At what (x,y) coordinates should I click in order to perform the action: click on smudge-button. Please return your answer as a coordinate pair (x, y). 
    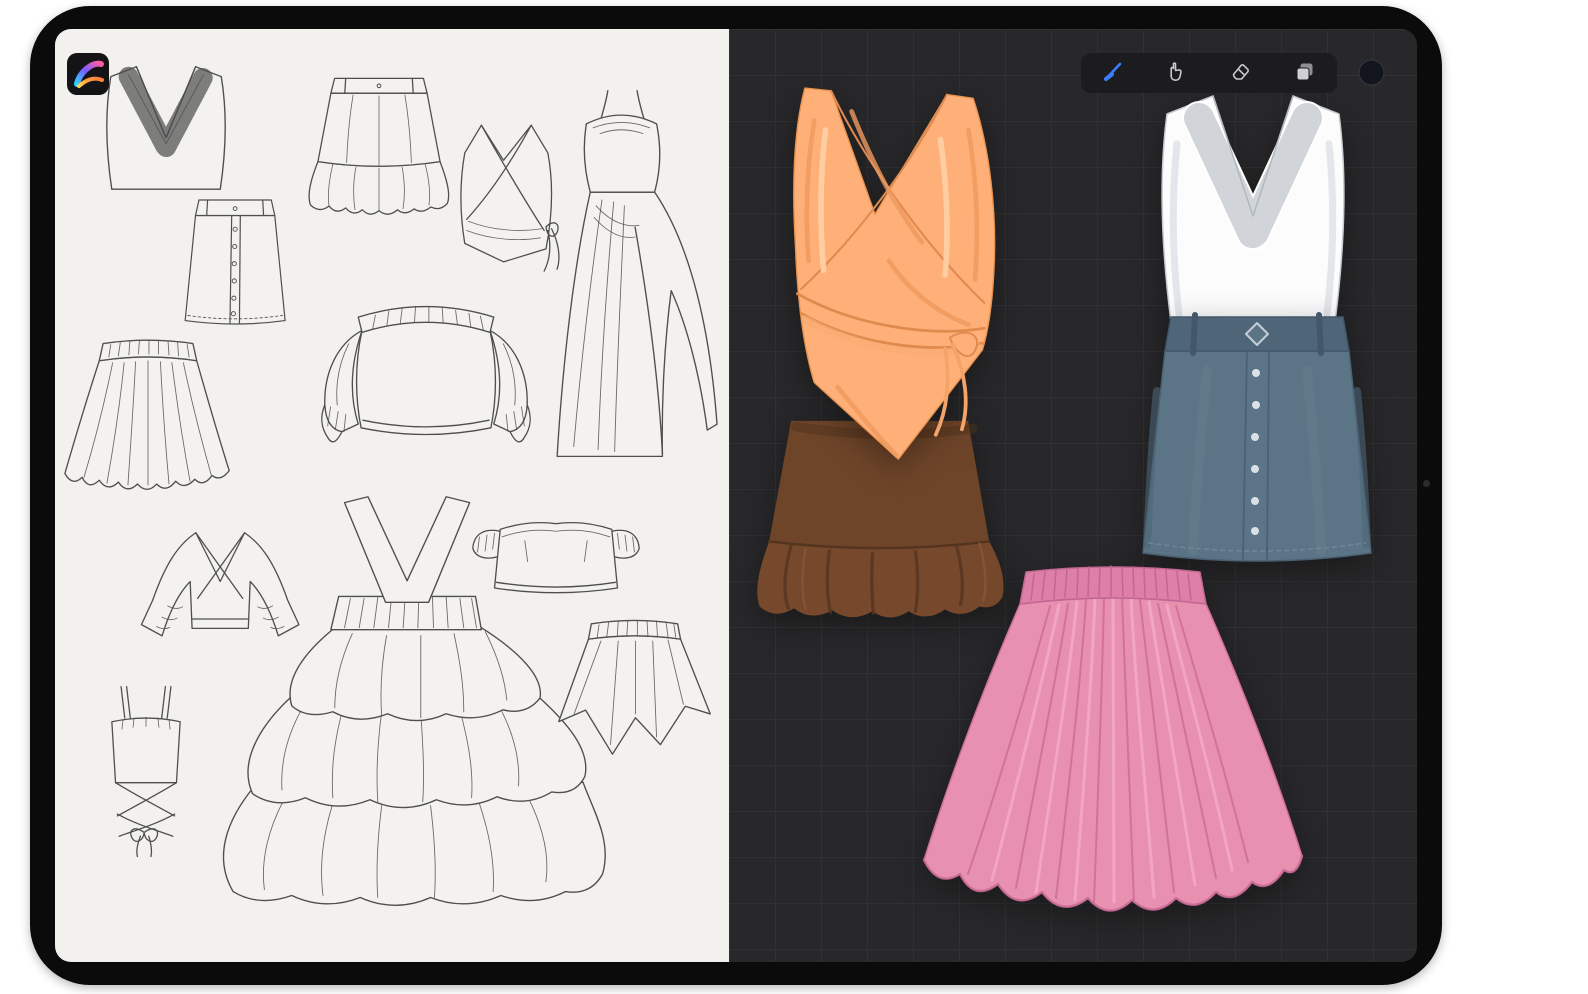
    Looking at the image, I should click on (1177, 73).